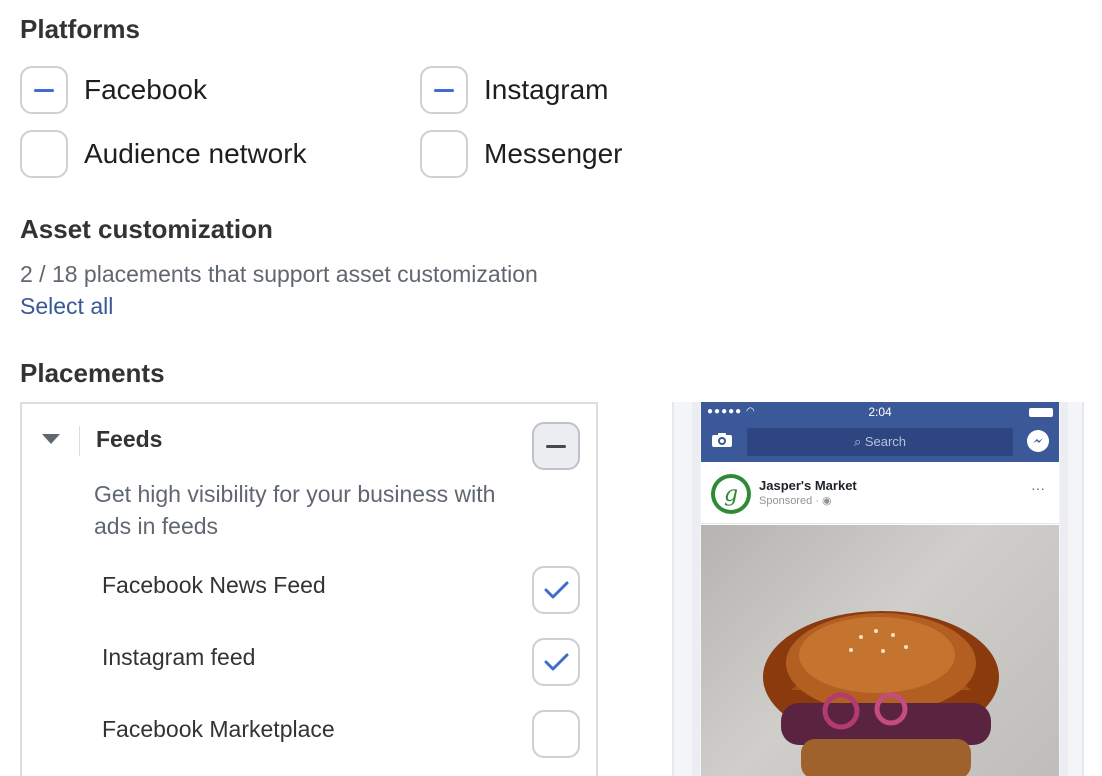 This screenshot has height=776, width=1102. Describe the element at coordinates (44, 90) in the screenshot. I see `facebook-checkbox` at that location.